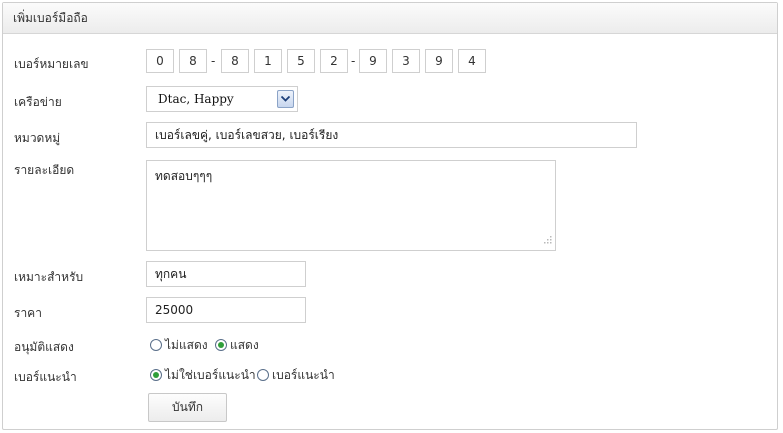 This screenshot has height=433, width=783. I want to click on radio-not-recommended-label: ไม่ใช่เบอร์แนะนำ, so click(210, 374).